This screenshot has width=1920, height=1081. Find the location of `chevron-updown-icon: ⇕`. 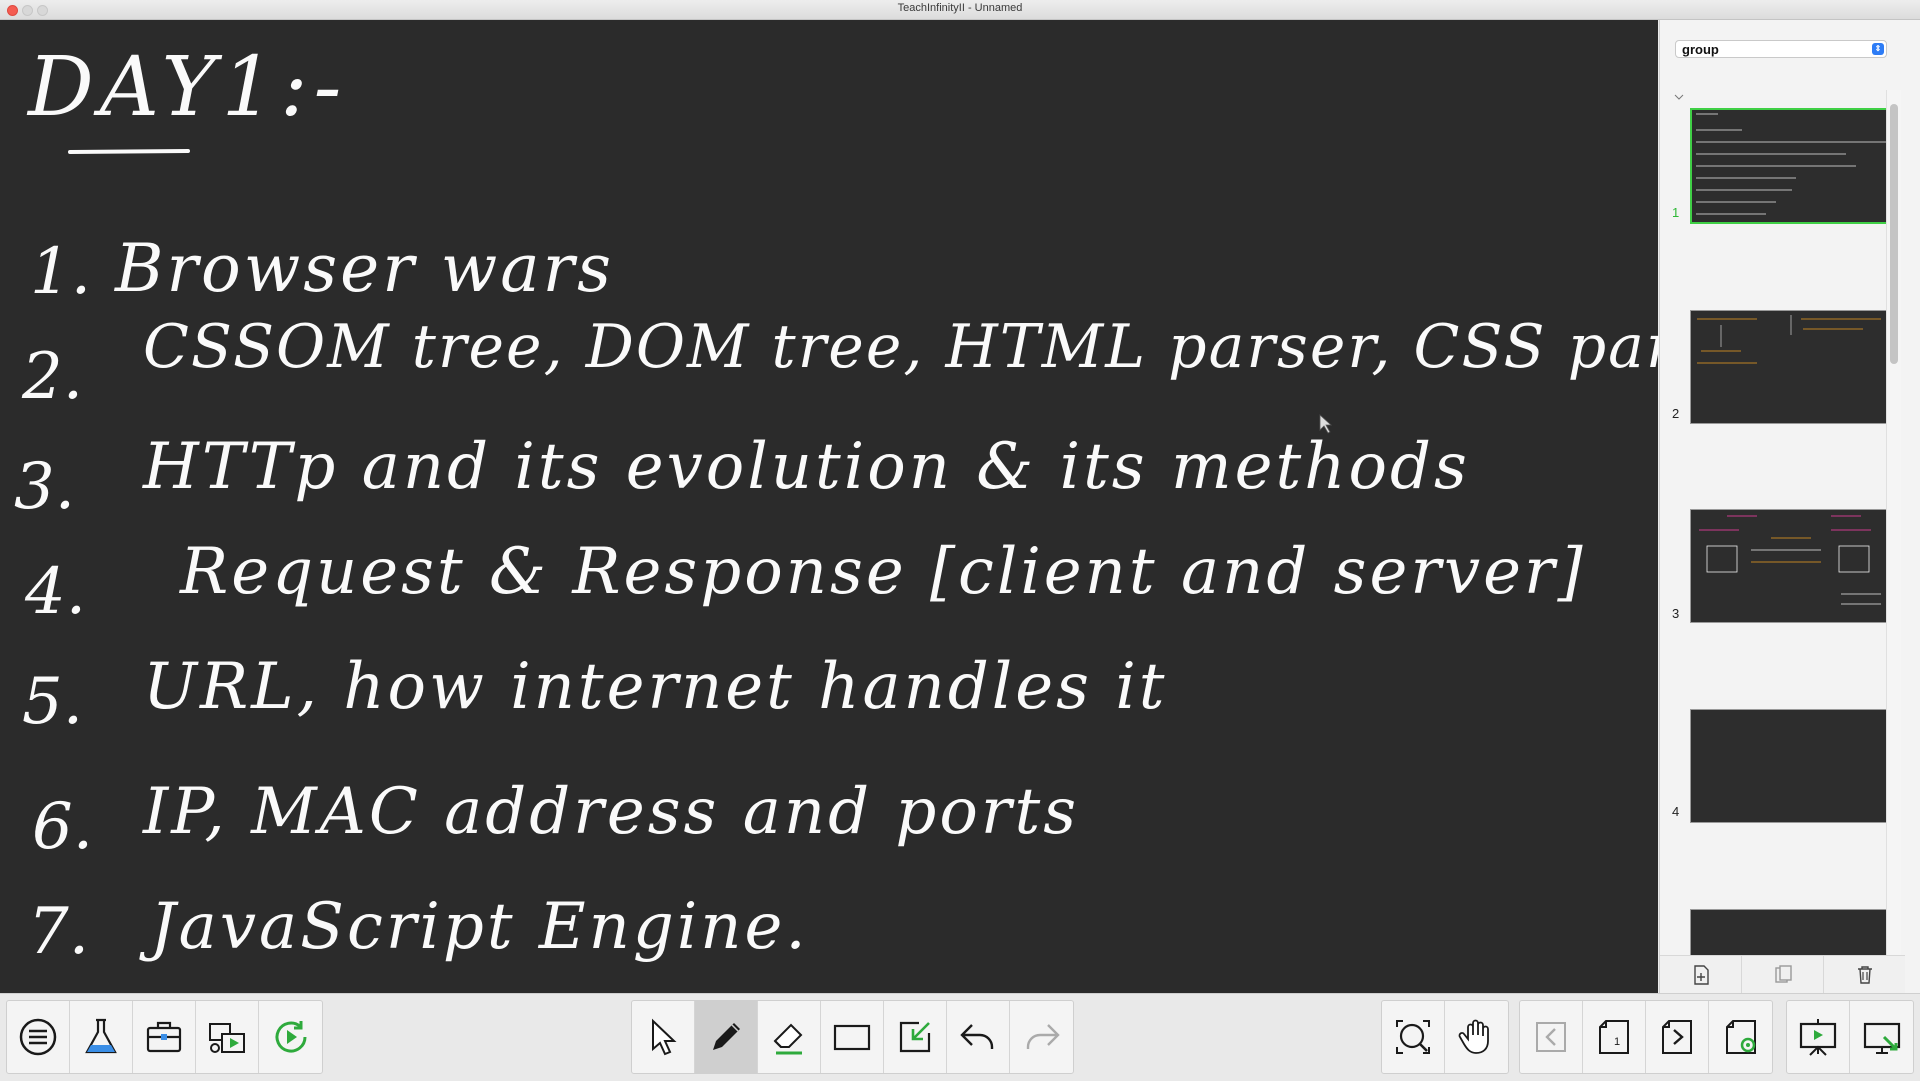

chevron-updown-icon: ⇕ is located at coordinates (1878, 49).